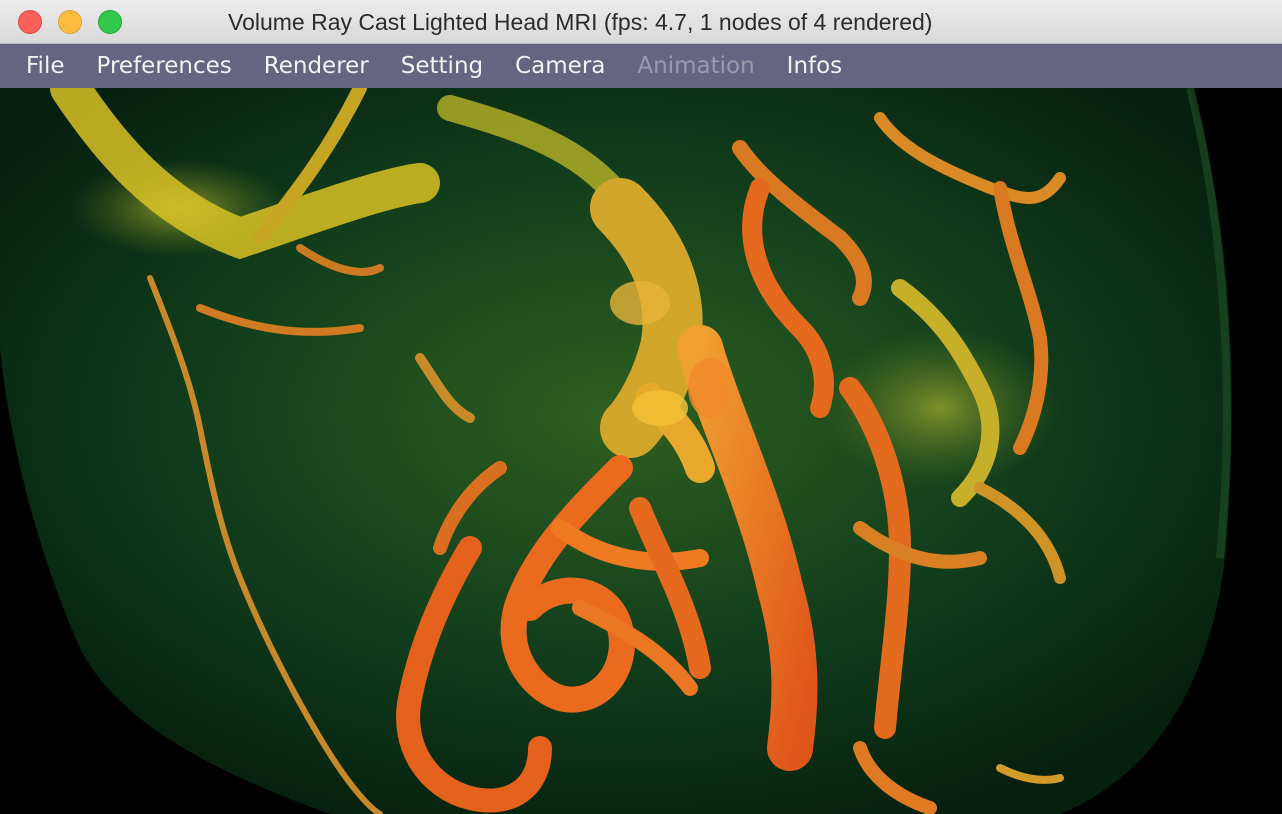  Describe the element at coordinates (45, 66) in the screenshot. I see `menu-file: File` at that location.